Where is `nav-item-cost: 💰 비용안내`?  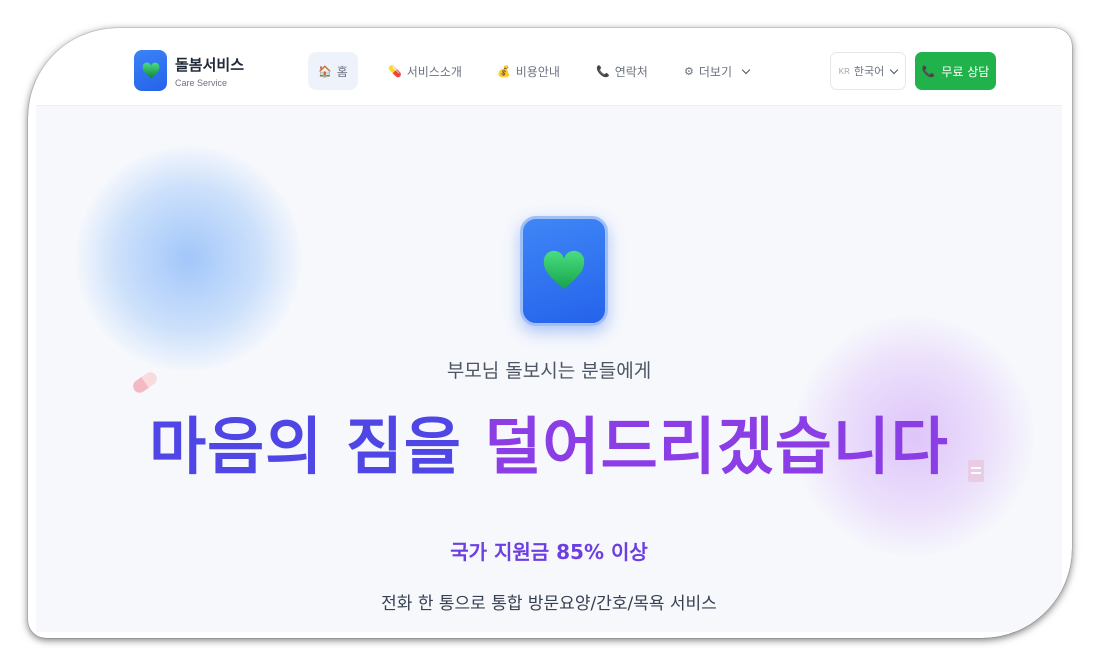 nav-item-cost: 💰 비용안내 is located at coordinates (528, 71).